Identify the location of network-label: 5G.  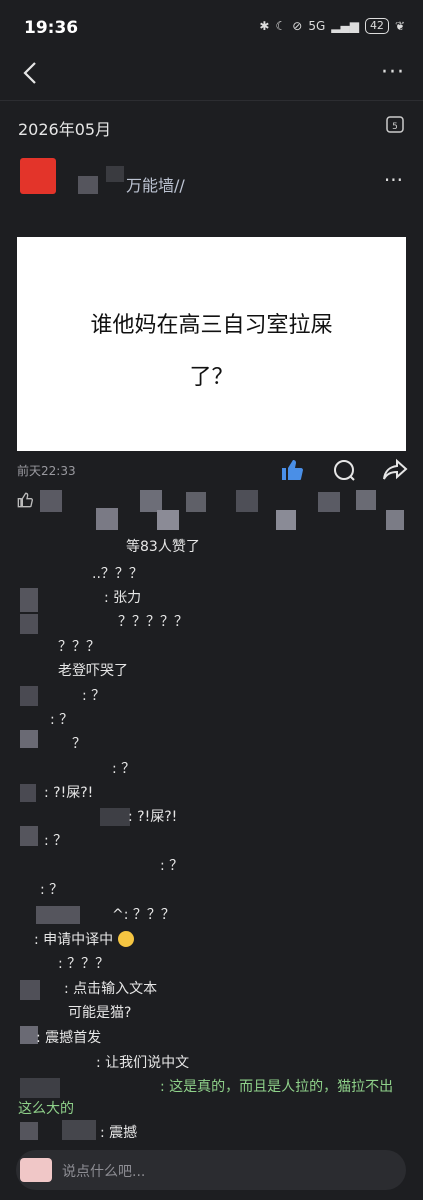
(317, 26).